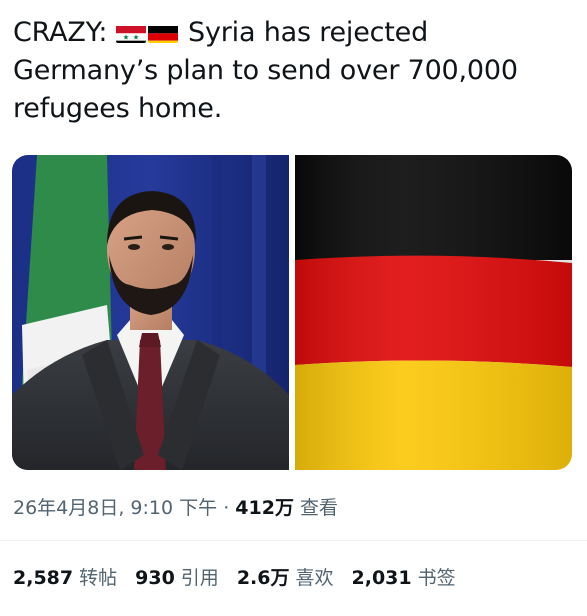 This screenshot has width=587, height=616. Describe the element at coordinates (436, 578) in the screenshot. I see `stat-label: 书签` at that location.